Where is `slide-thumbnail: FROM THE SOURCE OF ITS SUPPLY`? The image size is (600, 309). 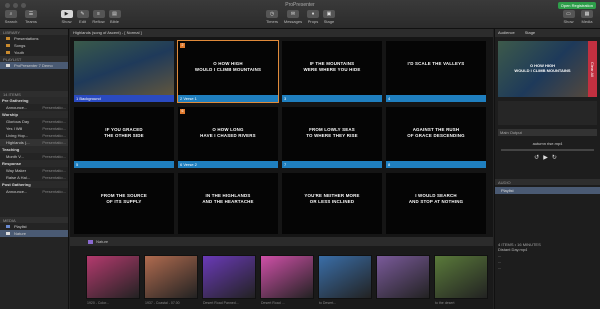 slide-thumbnail: FROM THE SOURCE OF ITS SUPPLY is located at coordinates (124, 203).